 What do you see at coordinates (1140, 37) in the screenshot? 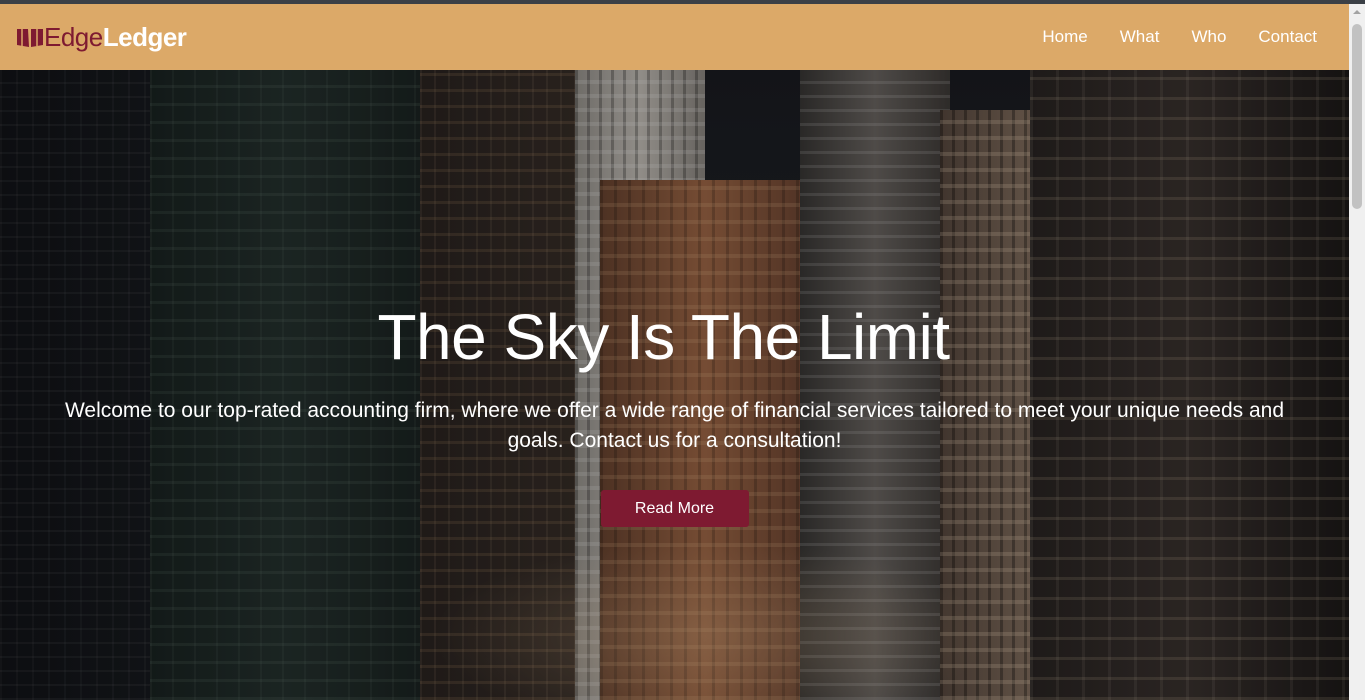
I see `nav-link-what: What` at bounding box center [1140, 37].